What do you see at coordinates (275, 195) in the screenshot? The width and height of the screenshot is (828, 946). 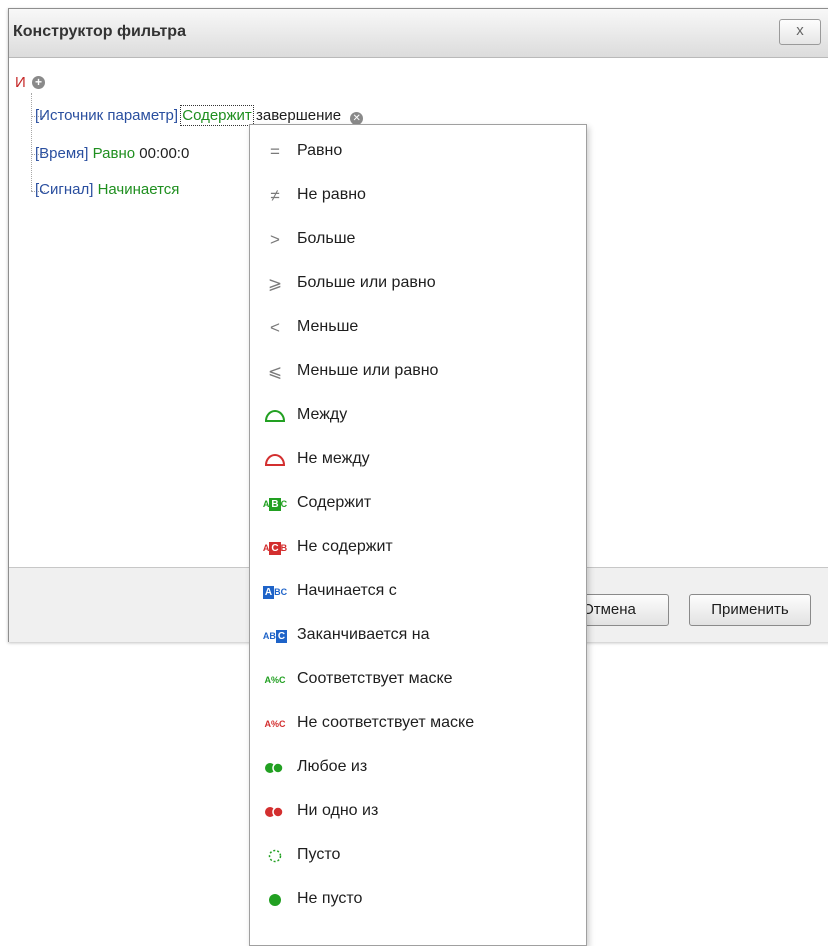 I see `not-equals-icon: ≠` at bounding box center [275, 195].